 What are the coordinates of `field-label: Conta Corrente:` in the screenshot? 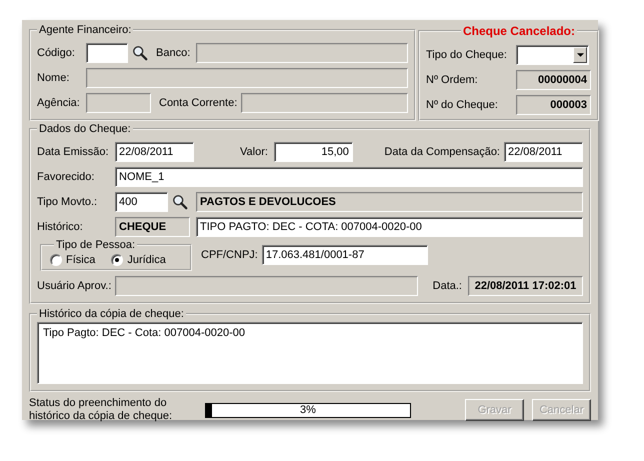 It's located at (198, 102).